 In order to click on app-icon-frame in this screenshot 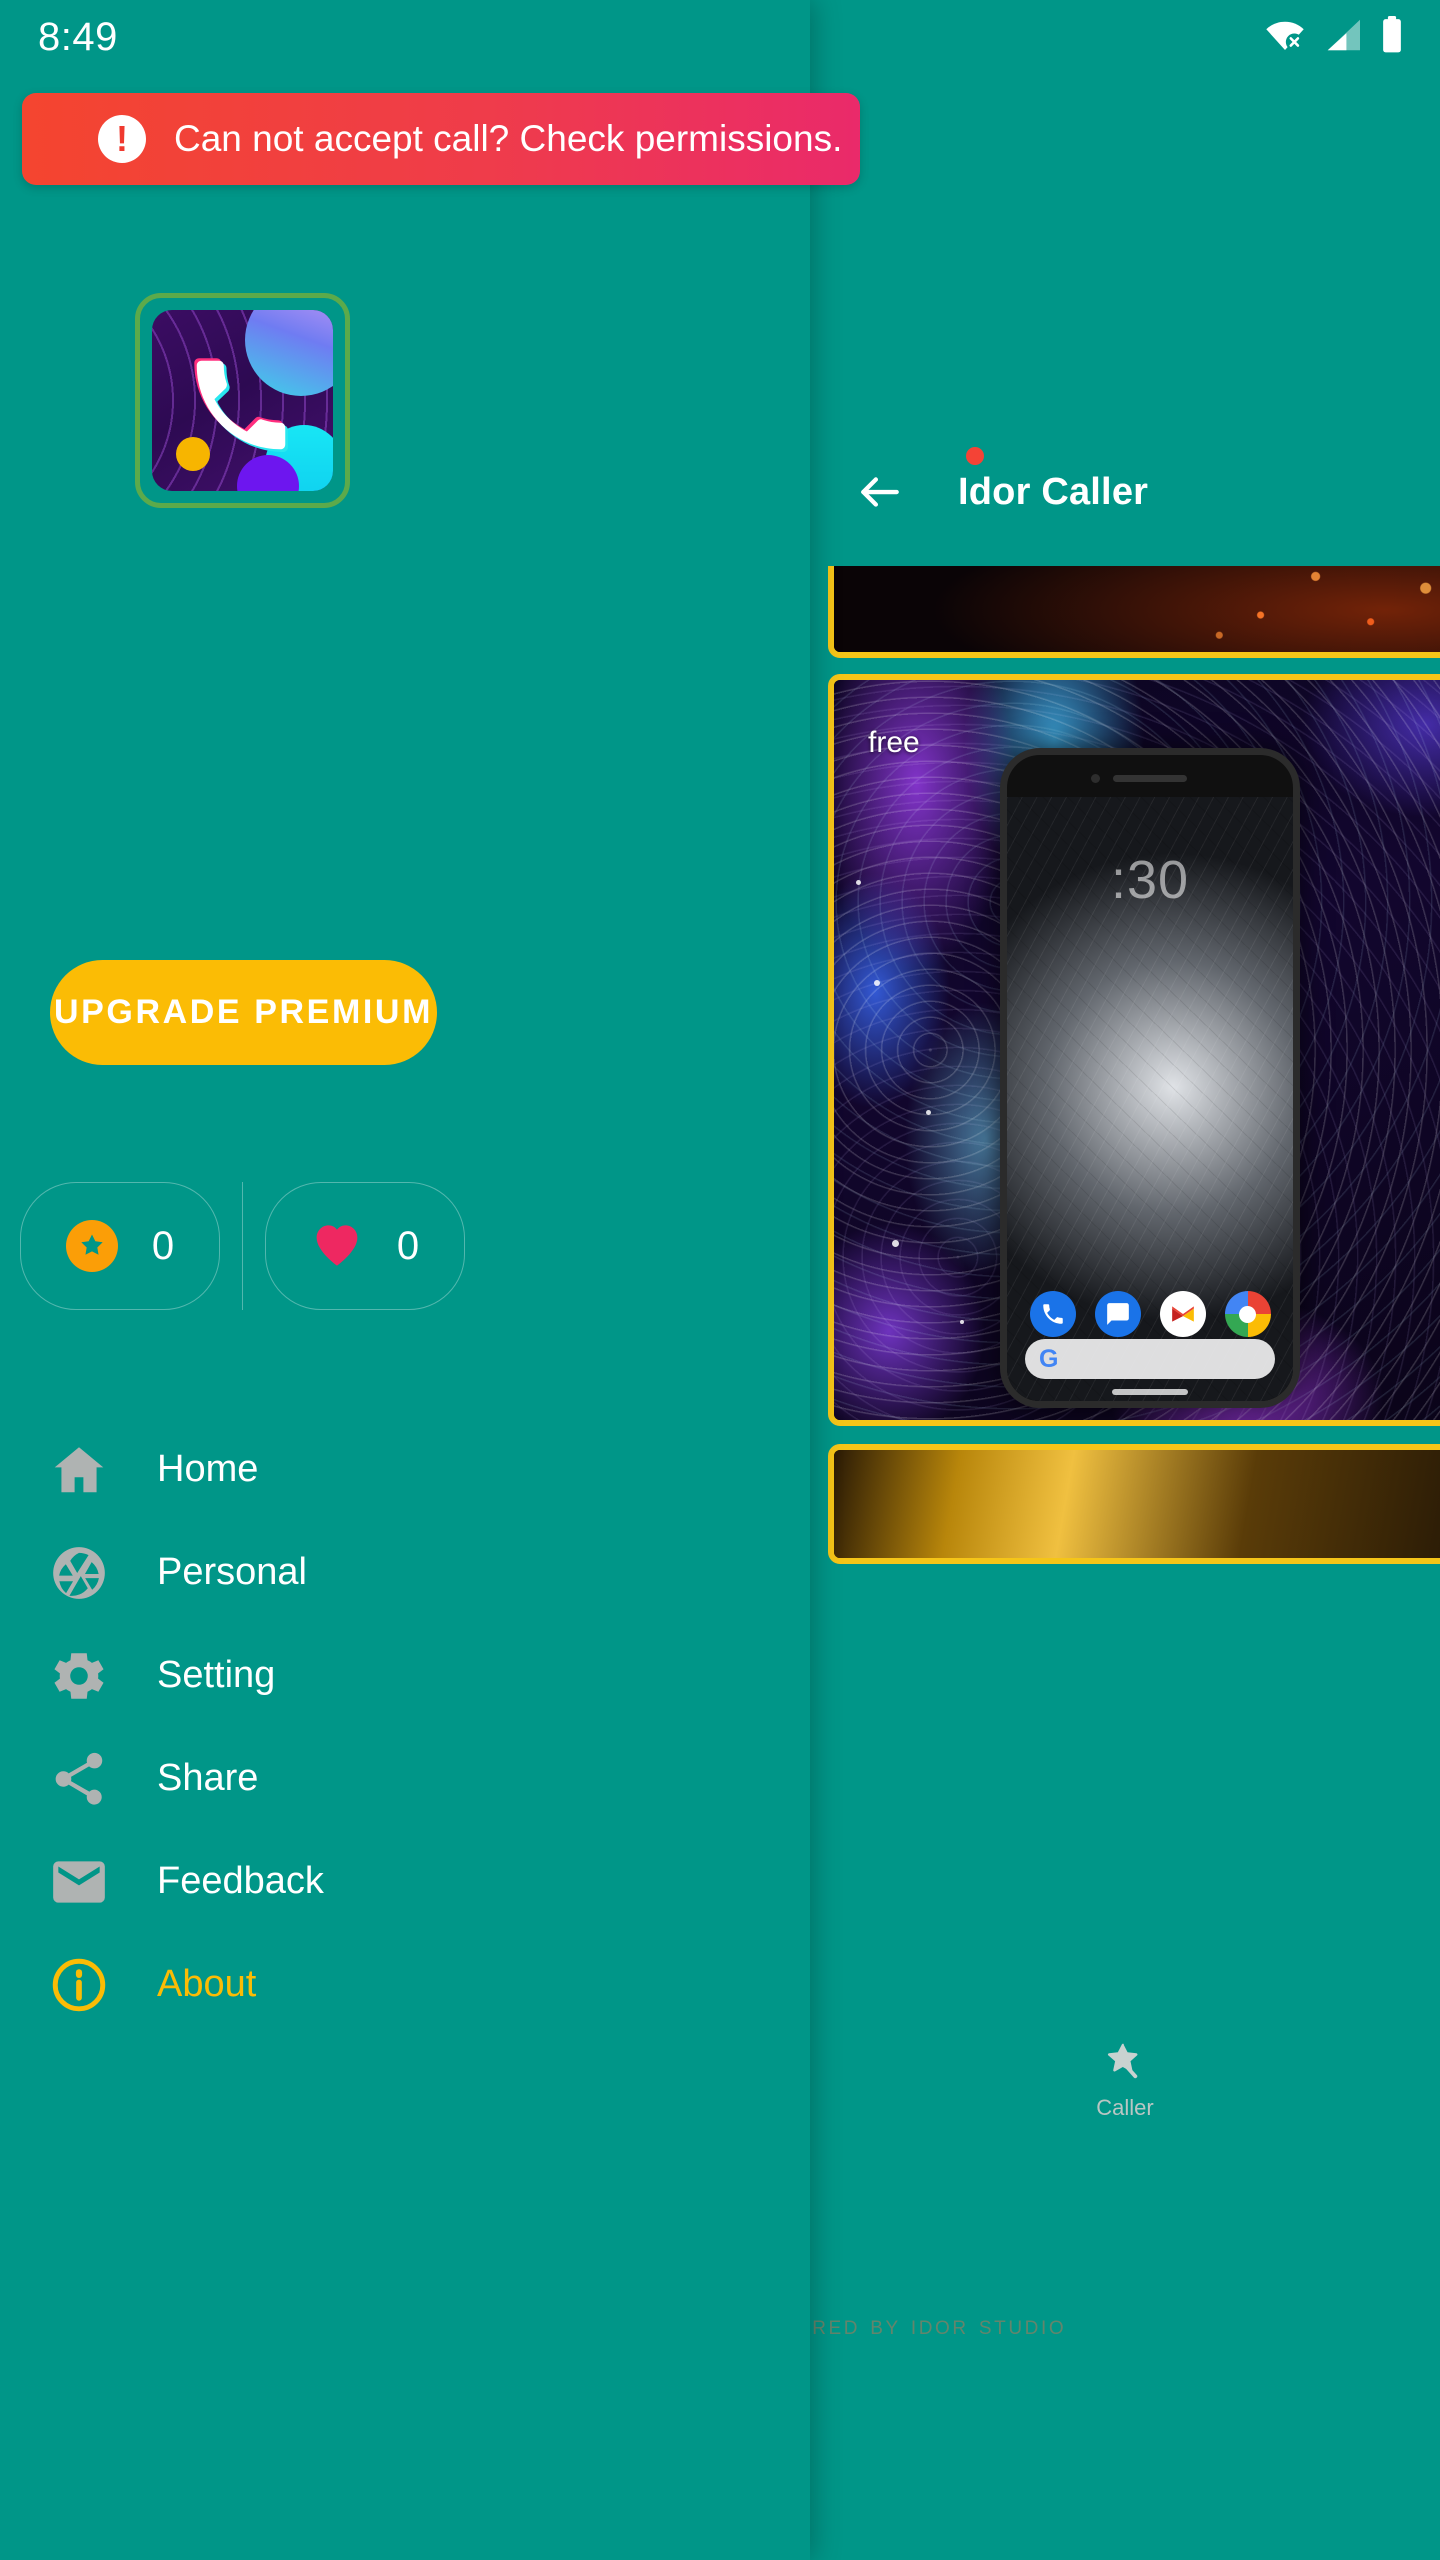, I will do `click(242, 400)`.